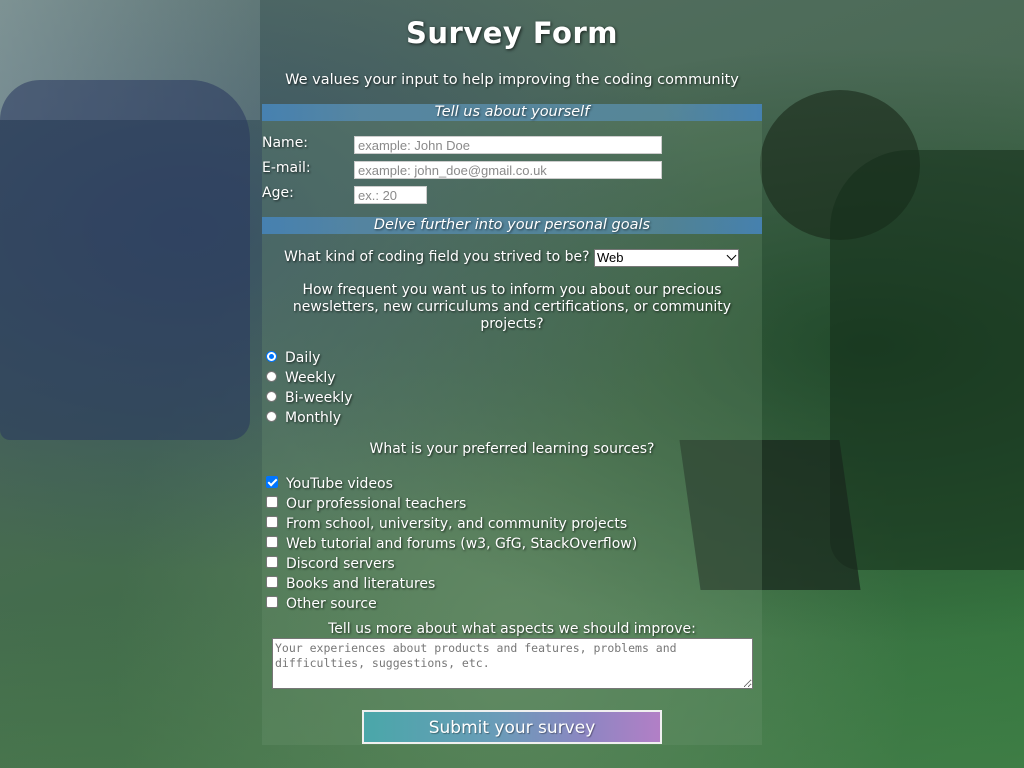 The width and height of the screenshot is (1024, 768). Describe the element at coordinates (331, 604) in the screenshot. I see `source-option-label: Other source` at that location.